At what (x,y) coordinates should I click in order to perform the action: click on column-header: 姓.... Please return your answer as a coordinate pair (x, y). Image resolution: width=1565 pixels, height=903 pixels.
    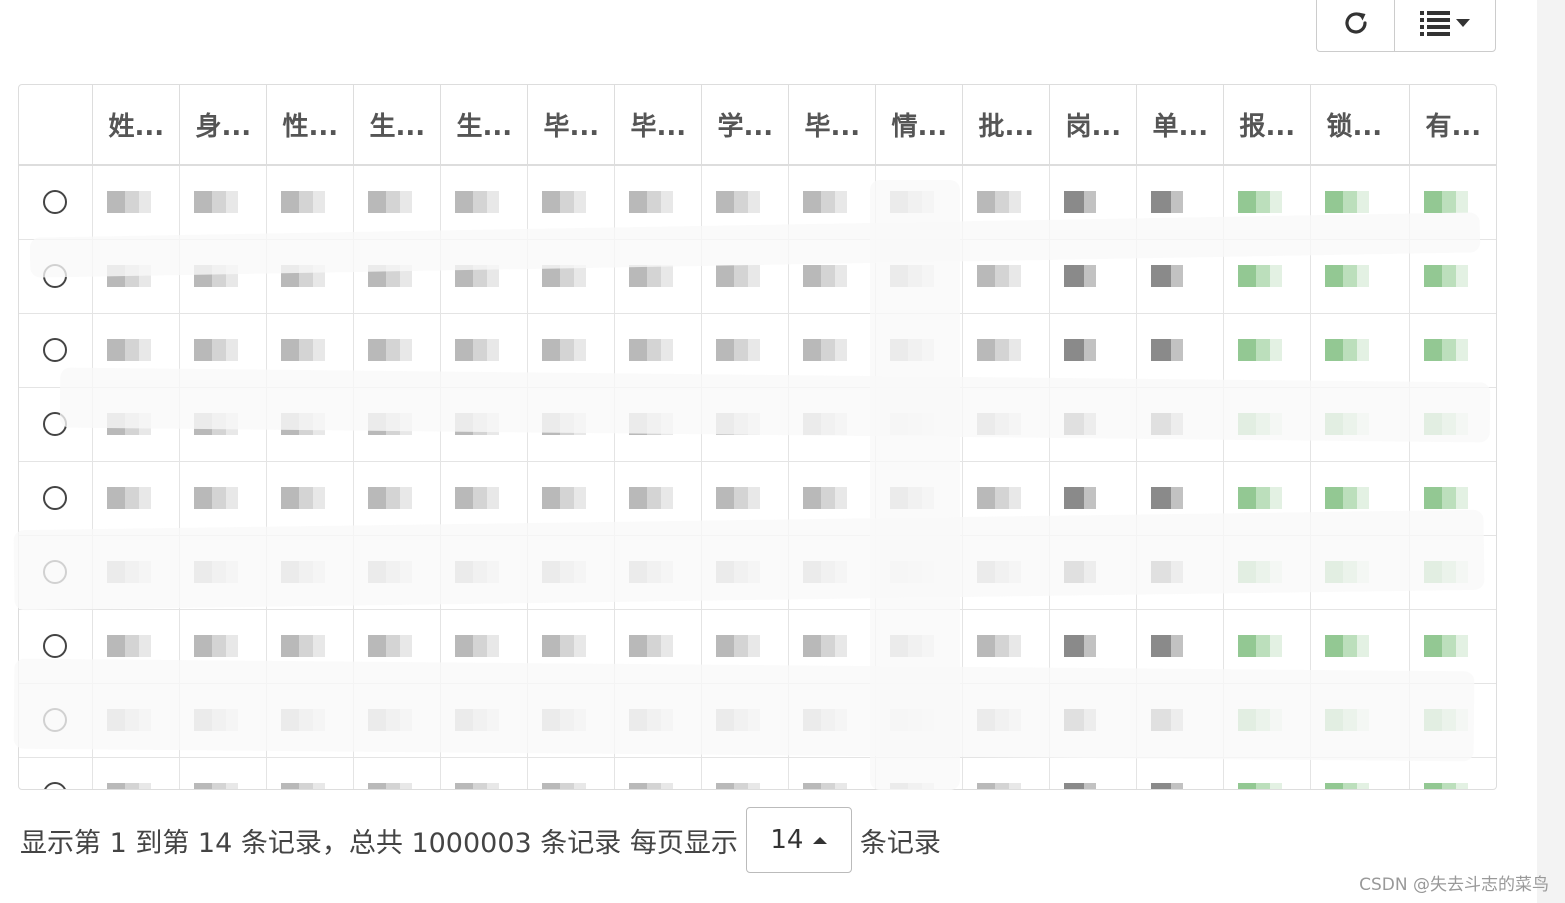
    Looking at the image, I should click on (136, 125).